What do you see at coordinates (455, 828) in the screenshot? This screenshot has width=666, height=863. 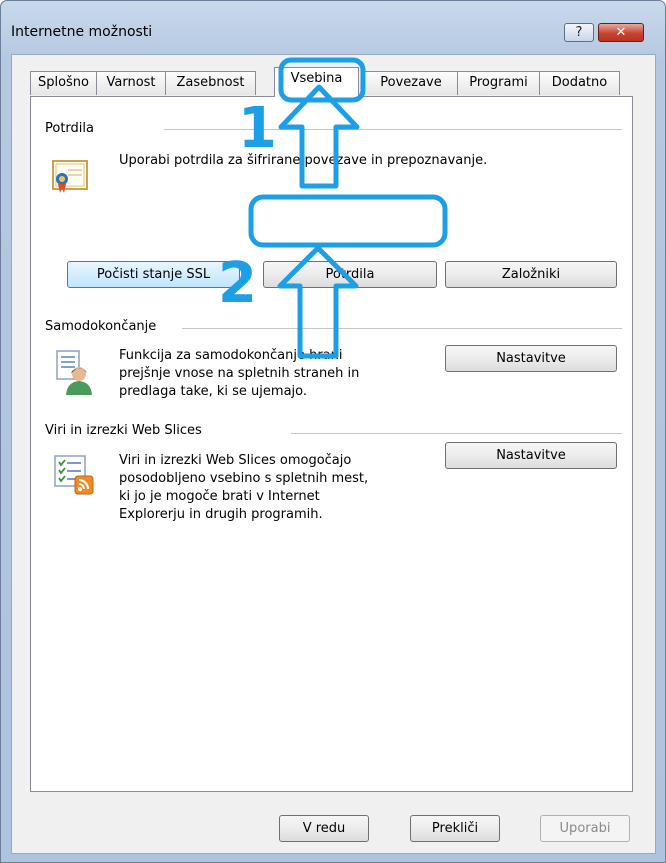 I see `cancel-button: Prekliči` at bounding box center [455, 828].